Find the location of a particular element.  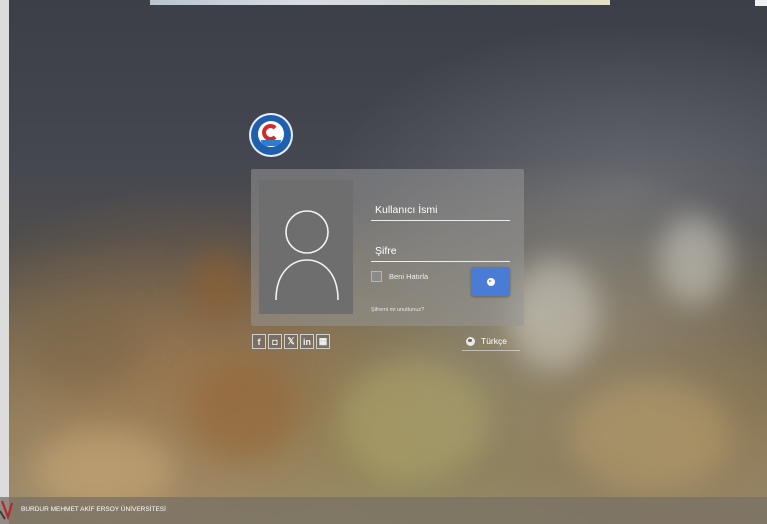

language-label: Türkçe is located at coordinates (494, 341).